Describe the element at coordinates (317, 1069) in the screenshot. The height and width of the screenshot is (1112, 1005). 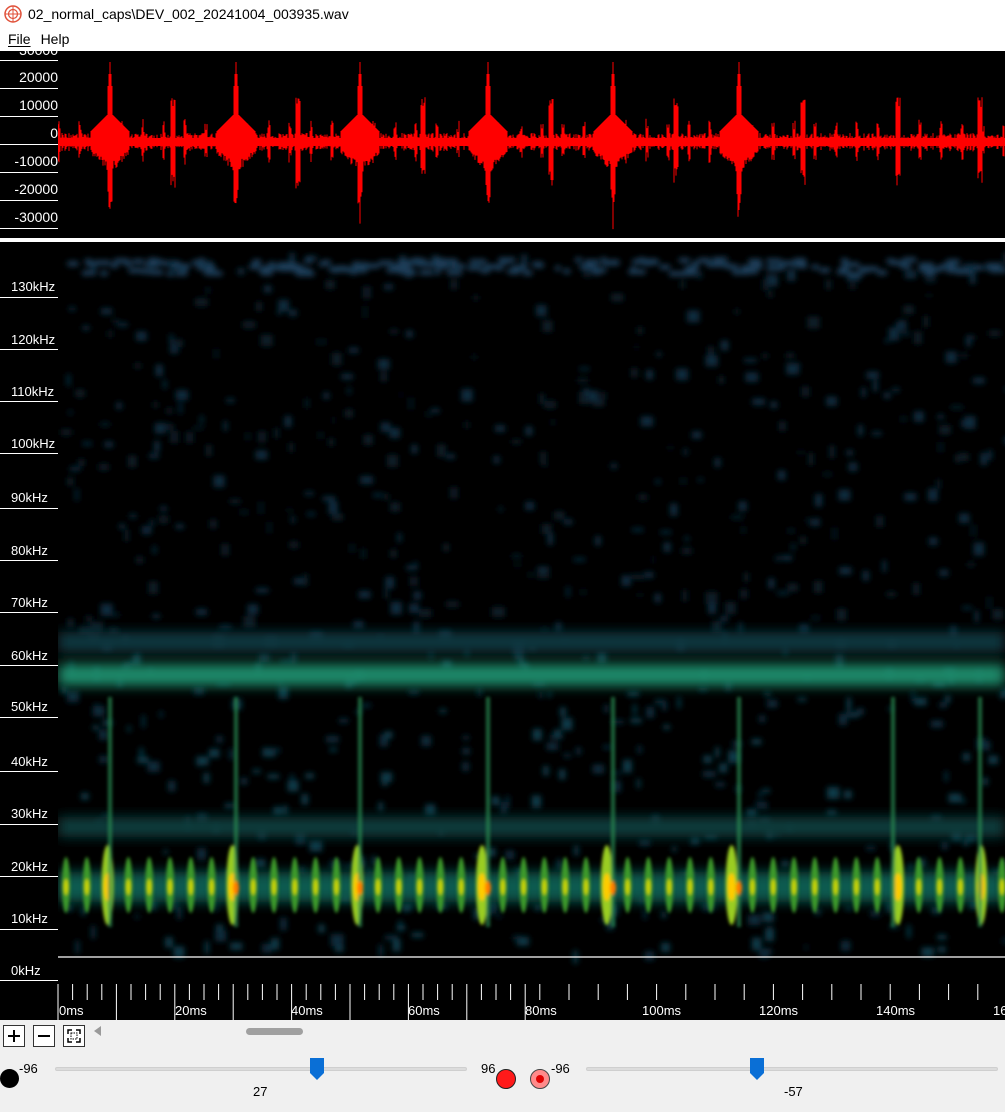
I see `left-slider-thumb` at that location.